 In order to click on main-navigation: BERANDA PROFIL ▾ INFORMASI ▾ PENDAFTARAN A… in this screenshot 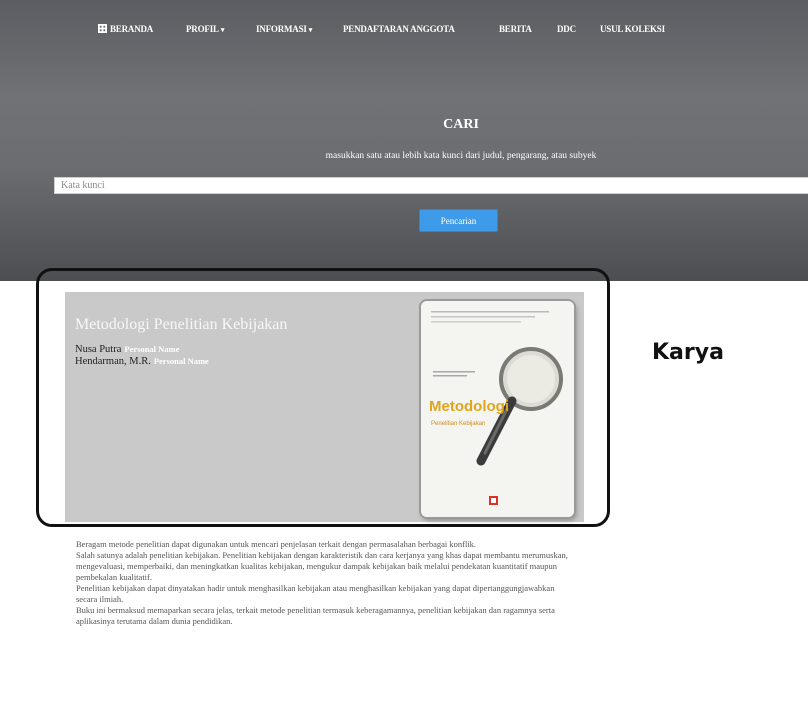, I will do `click(404, 31)`.